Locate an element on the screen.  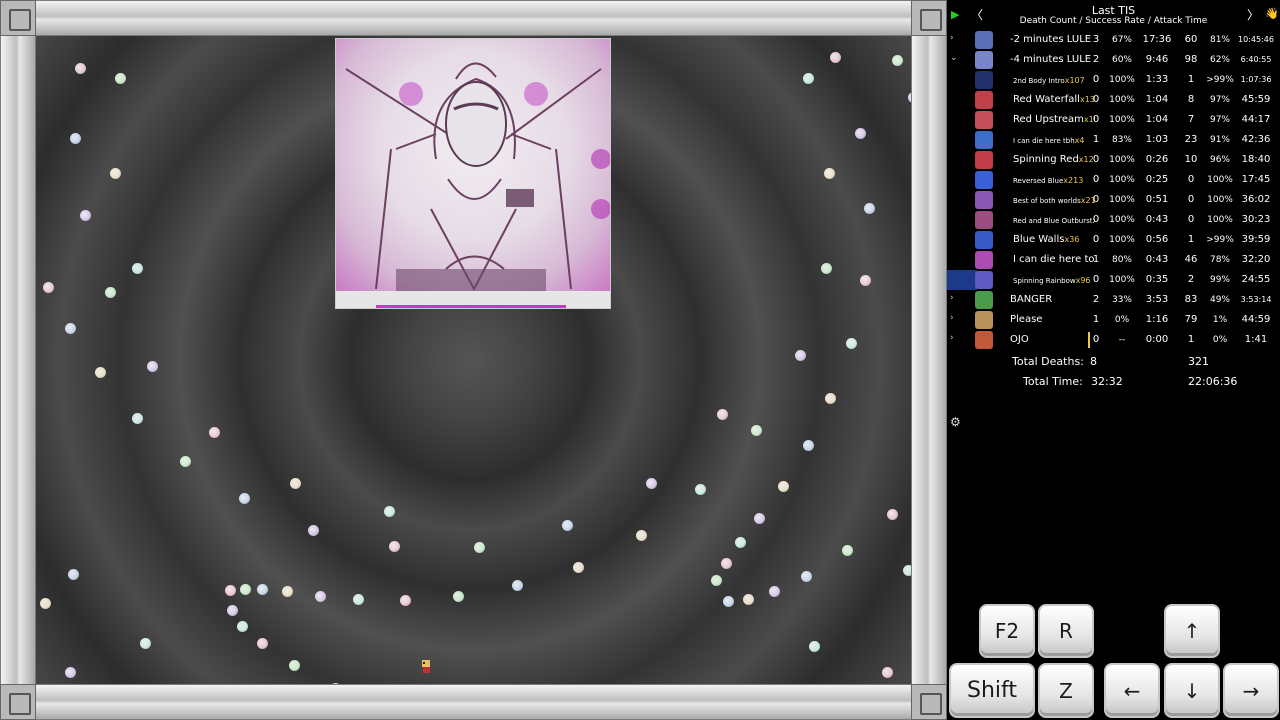
expander-icon: ⌄ is located at coordinates (954, 58).